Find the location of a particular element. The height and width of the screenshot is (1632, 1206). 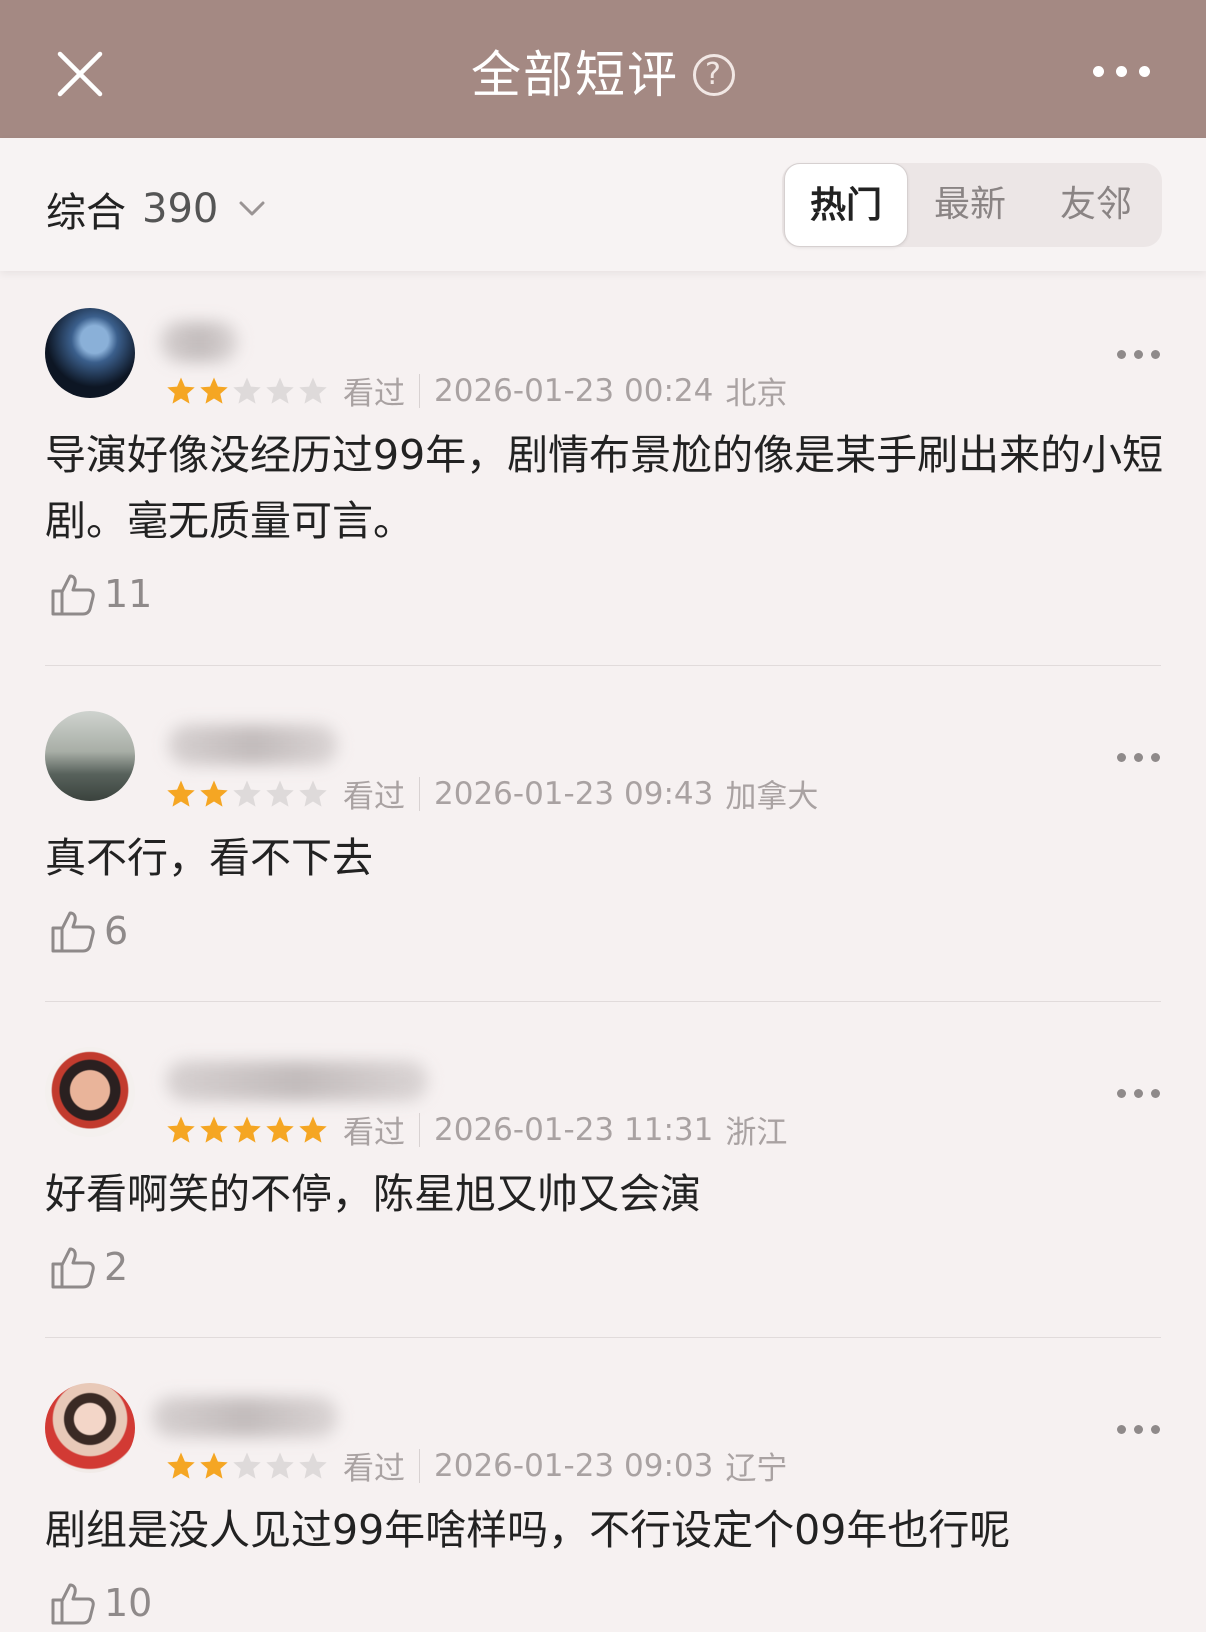

comment-location: 加拿大 is located at coordinates (772, 797).